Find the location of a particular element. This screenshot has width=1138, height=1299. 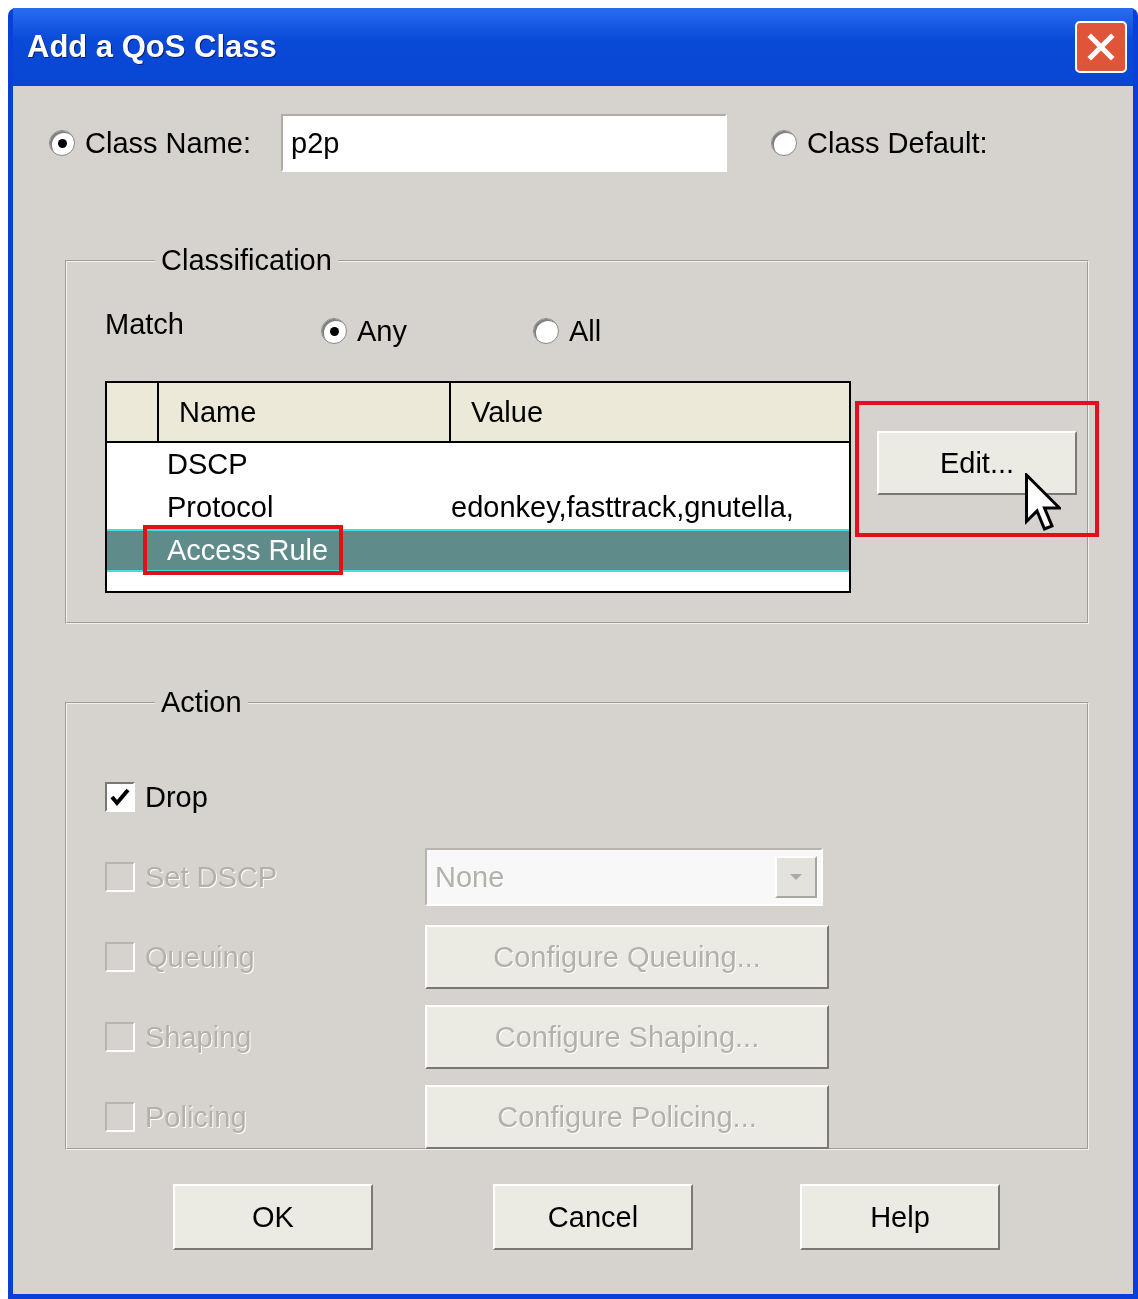

dialog-button: Help is located at coordinates (900, 1217).